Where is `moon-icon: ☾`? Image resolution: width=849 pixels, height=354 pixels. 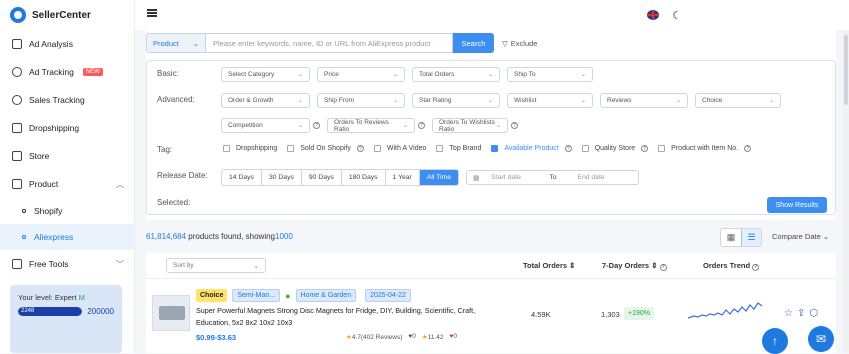
moon-icon: ☾ is located at coordinates (677, 15).